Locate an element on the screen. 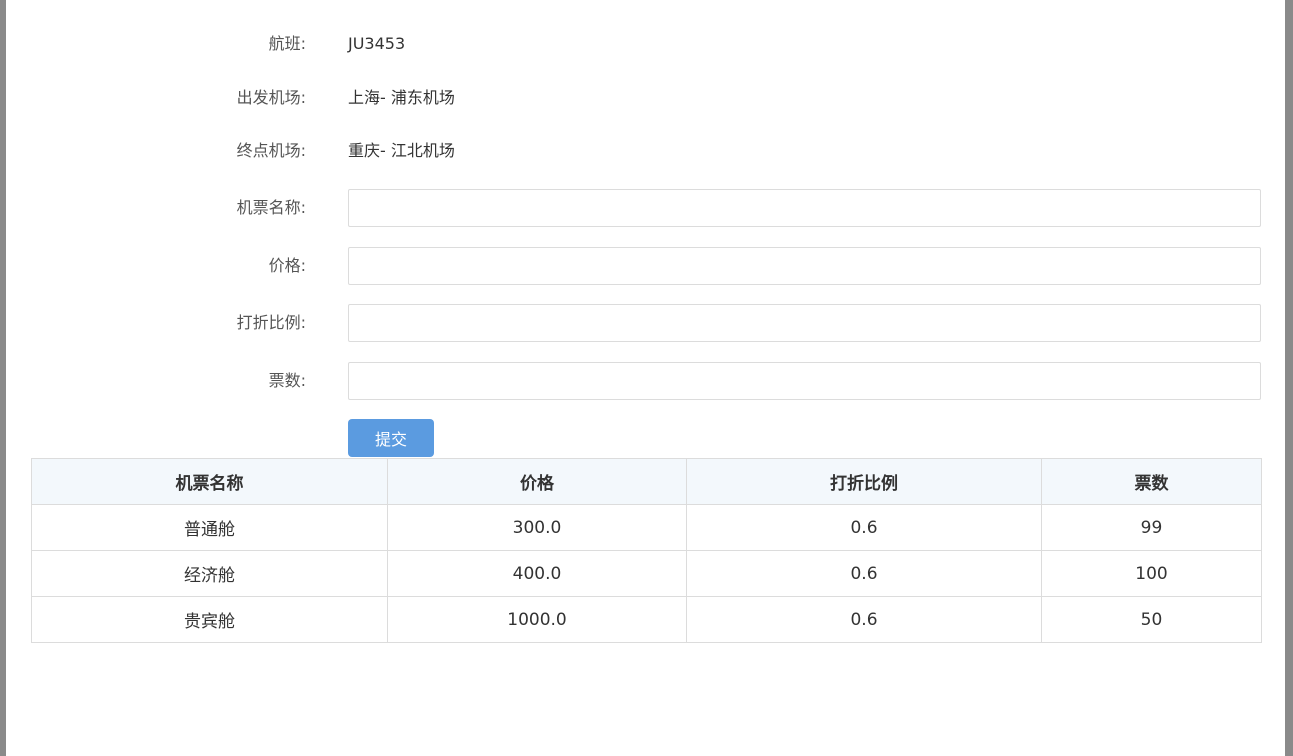  cell-price: 300.0 is located at coordinates (537, 527).